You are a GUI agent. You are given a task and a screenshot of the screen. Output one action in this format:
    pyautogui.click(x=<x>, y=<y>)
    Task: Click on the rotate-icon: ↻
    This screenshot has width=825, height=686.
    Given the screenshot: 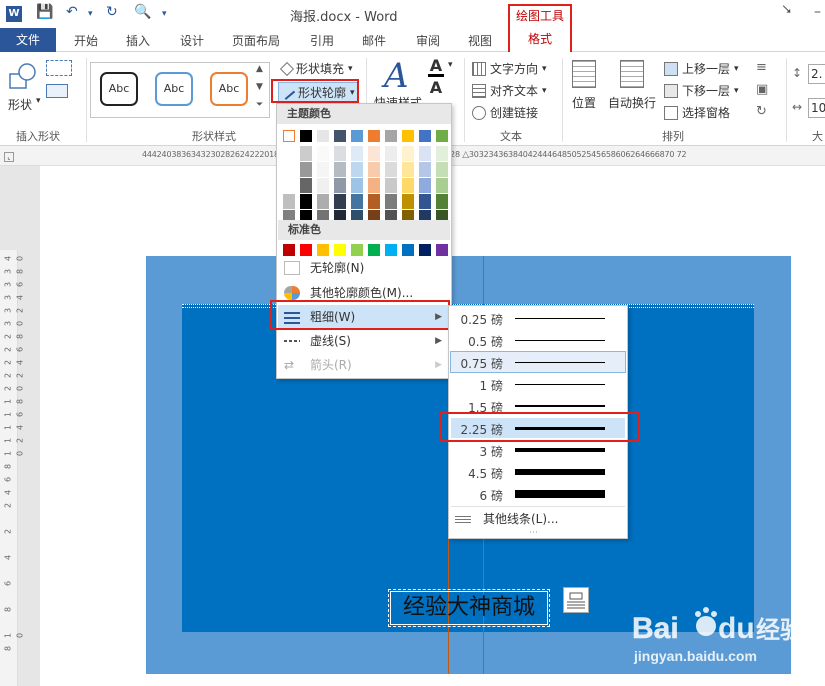 What is the action you would take?
    pyautogui.click(x=761, y=111)
    